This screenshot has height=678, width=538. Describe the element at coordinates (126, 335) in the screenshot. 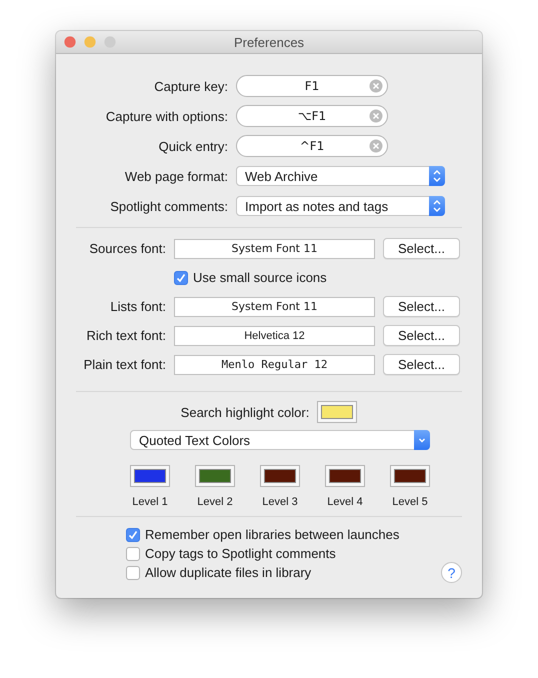

I see `field-label: Rich text font:` at that location.